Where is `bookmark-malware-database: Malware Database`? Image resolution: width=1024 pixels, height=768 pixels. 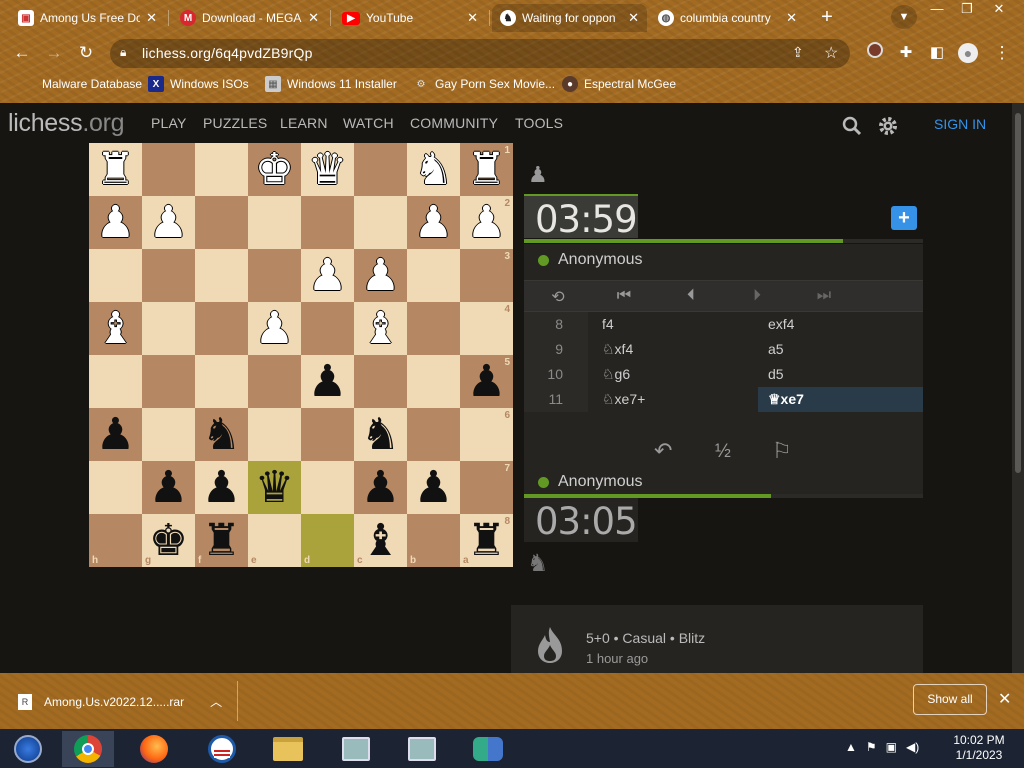 bookmark-malware-database: Malware Database is located at coordinates (81, 84).